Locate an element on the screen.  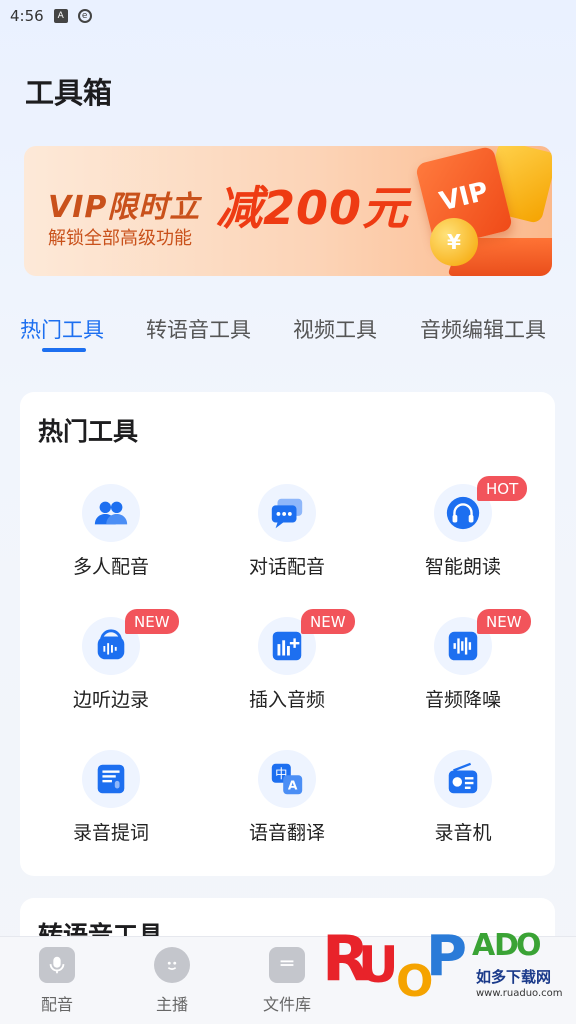
tool-label: 多人配音 is located at coordinates (110, 567).